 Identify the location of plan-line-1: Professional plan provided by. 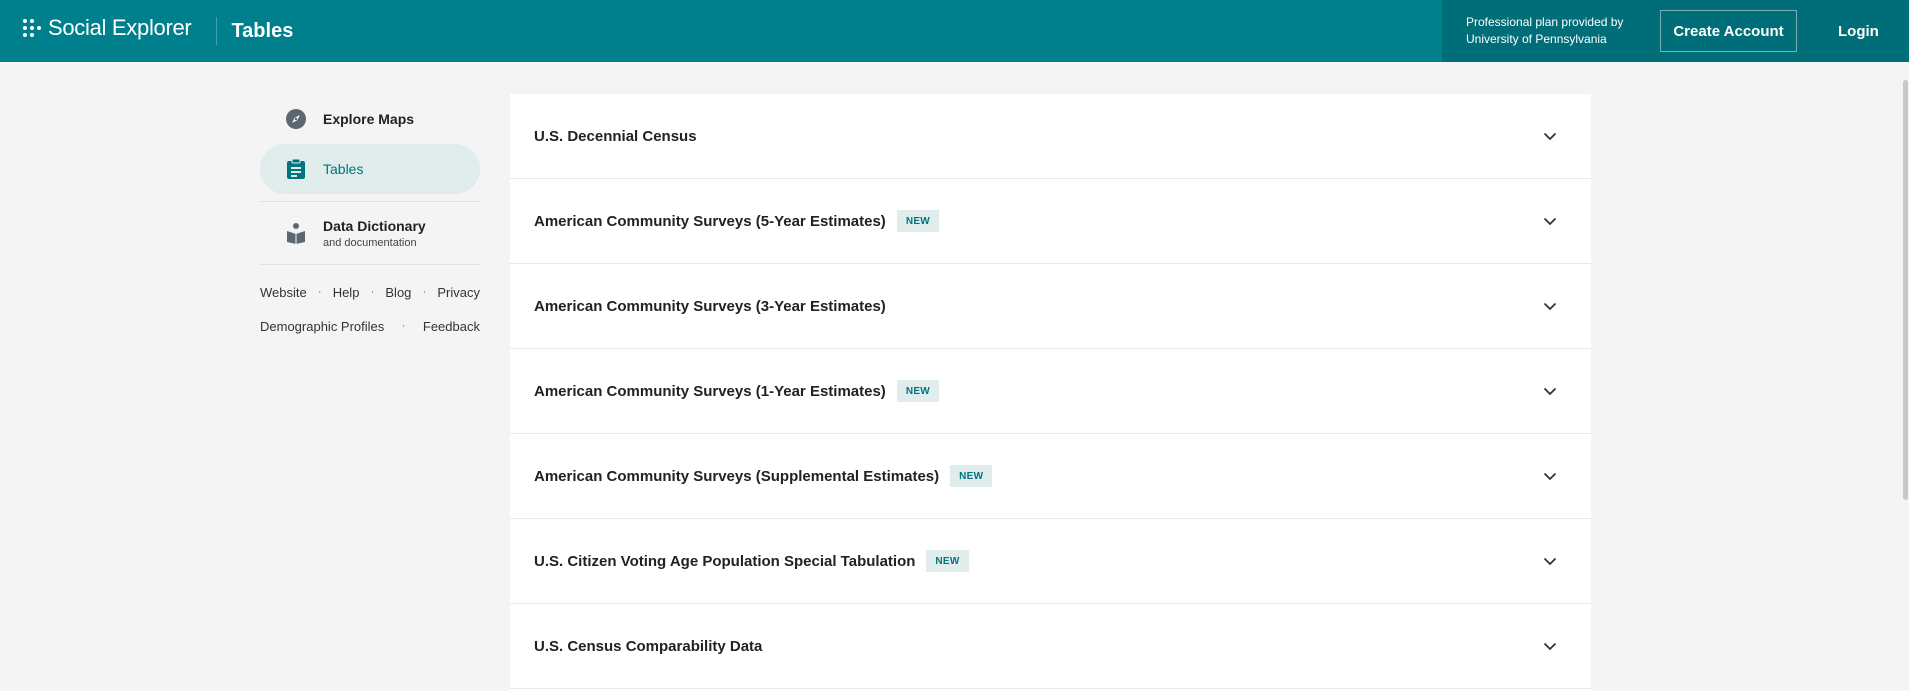
(1545, 22).